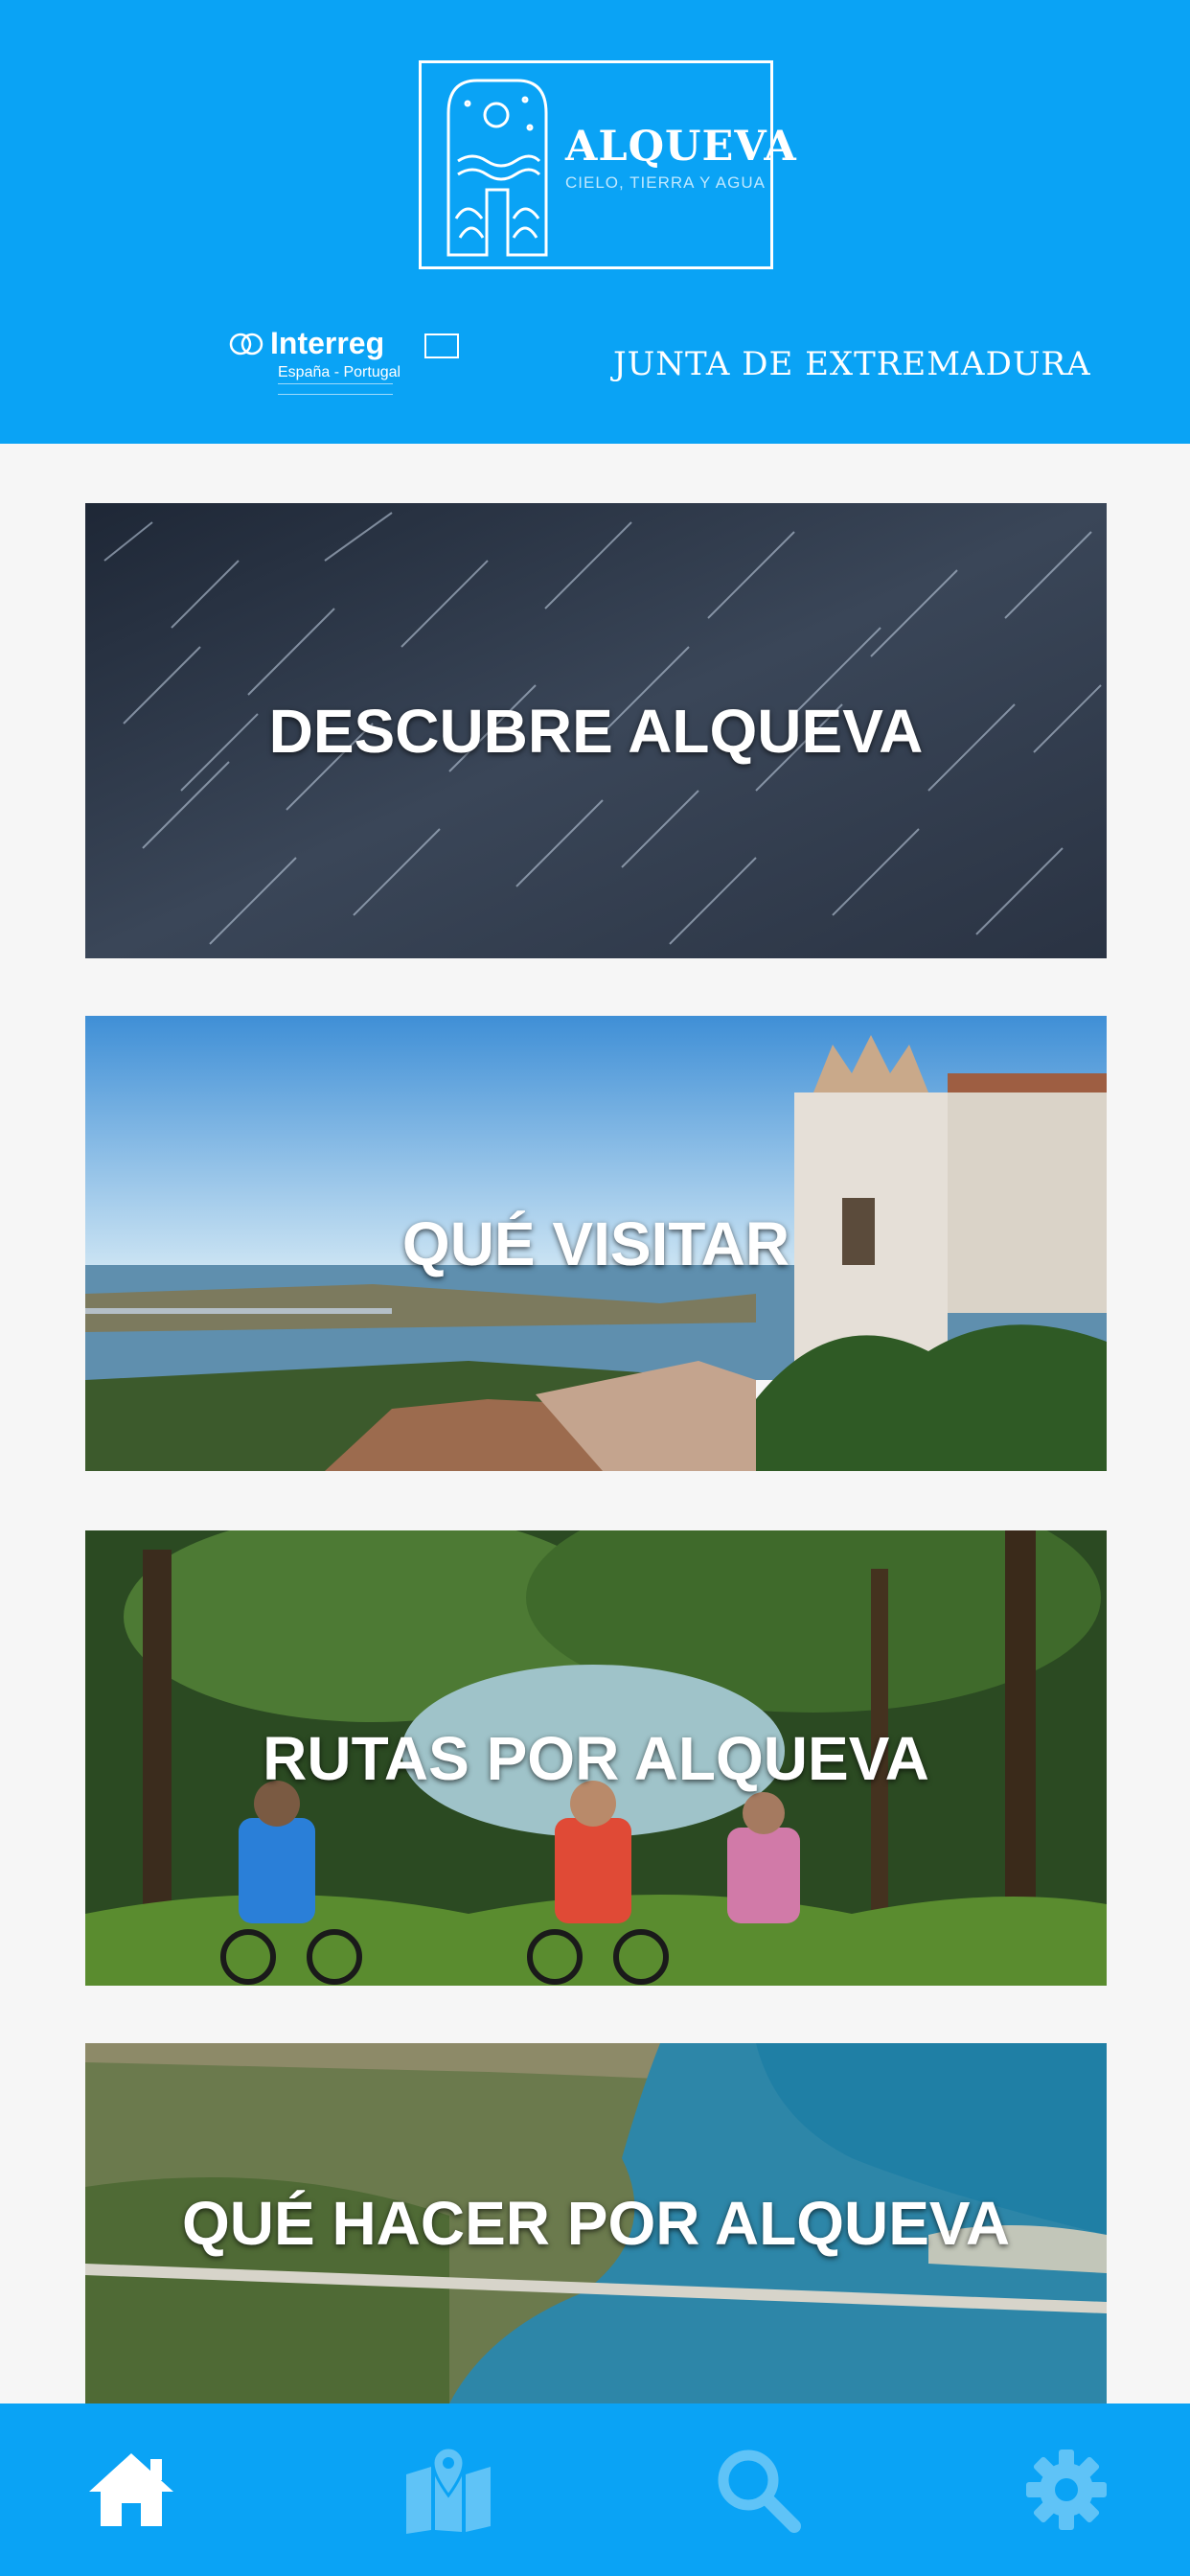 The height and width of the screenshot is (2576, 1190). I want to click on nav-settings-button, so click(1067, 2490).